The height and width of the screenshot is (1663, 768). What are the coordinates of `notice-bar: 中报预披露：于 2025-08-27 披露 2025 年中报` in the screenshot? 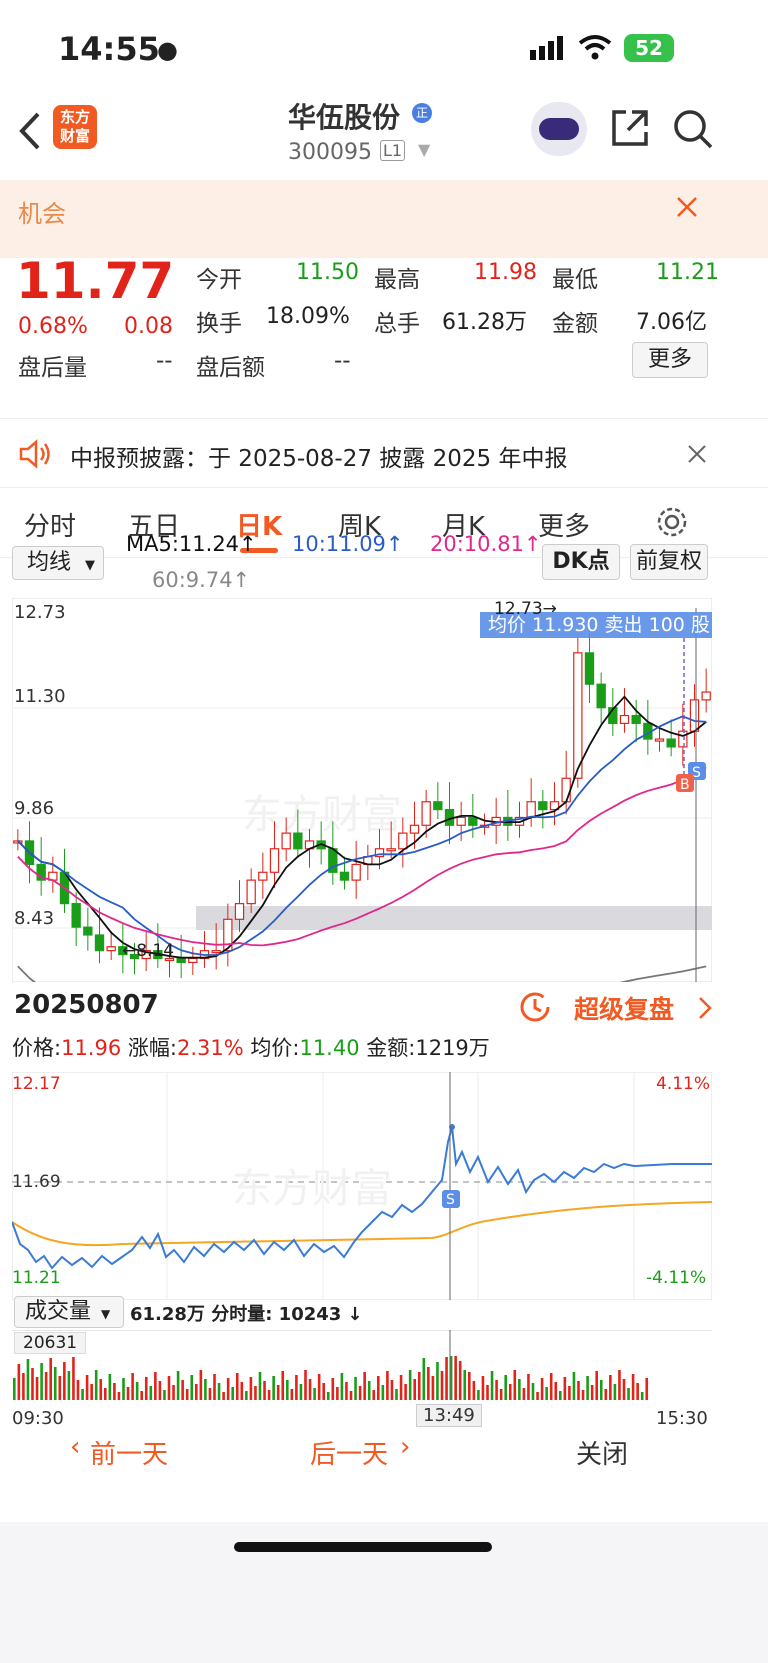 It's located at (384, 453).